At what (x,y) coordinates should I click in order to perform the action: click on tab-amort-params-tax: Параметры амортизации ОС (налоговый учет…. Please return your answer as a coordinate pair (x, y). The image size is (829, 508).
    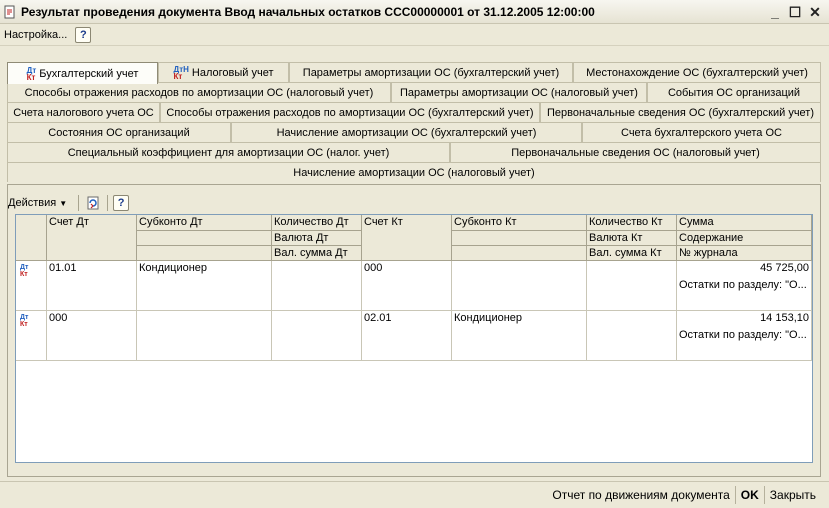
    Looking at the image, I should click on (519, 92).